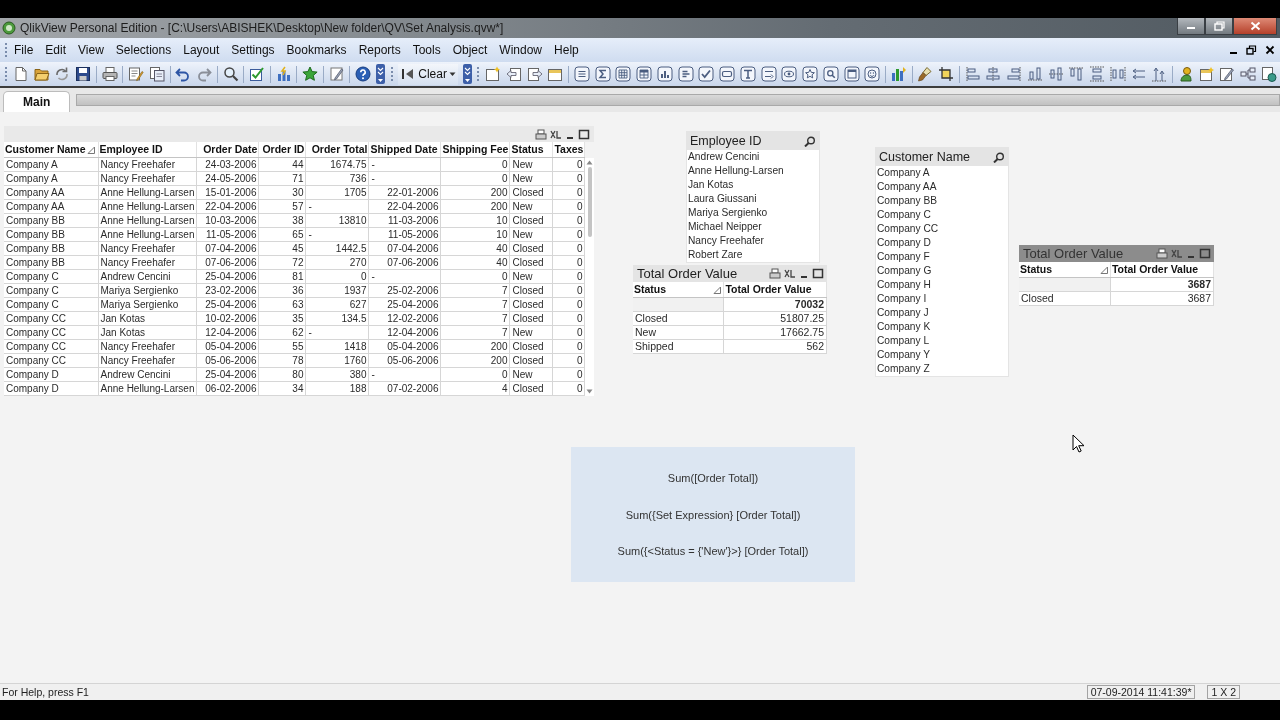 The image size is (1280, 720). I want to click on list-item: Company Z, so click(942, 369).